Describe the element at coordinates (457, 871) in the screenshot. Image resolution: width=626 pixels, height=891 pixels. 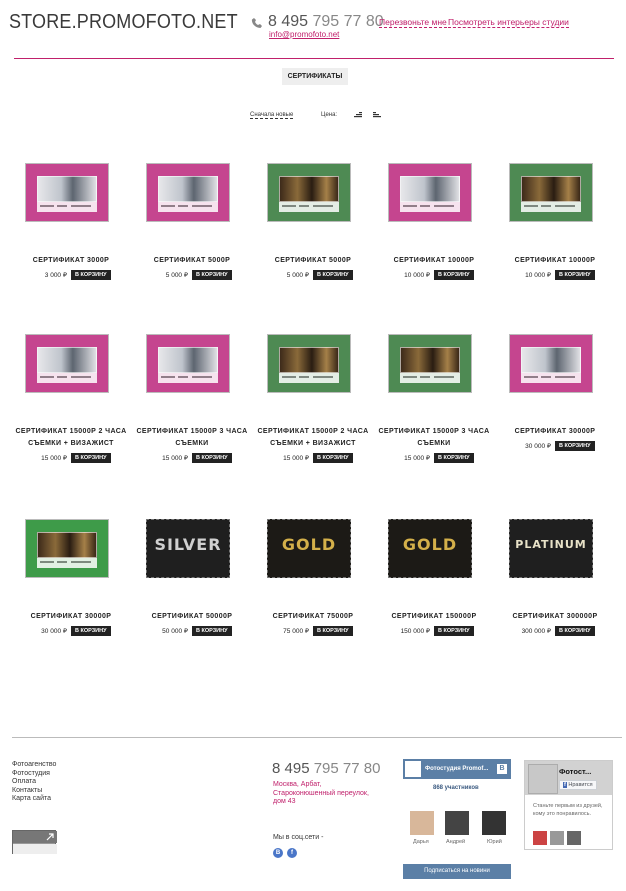
I see `vk-subscribe-button: Подписаться на новини` at that location.